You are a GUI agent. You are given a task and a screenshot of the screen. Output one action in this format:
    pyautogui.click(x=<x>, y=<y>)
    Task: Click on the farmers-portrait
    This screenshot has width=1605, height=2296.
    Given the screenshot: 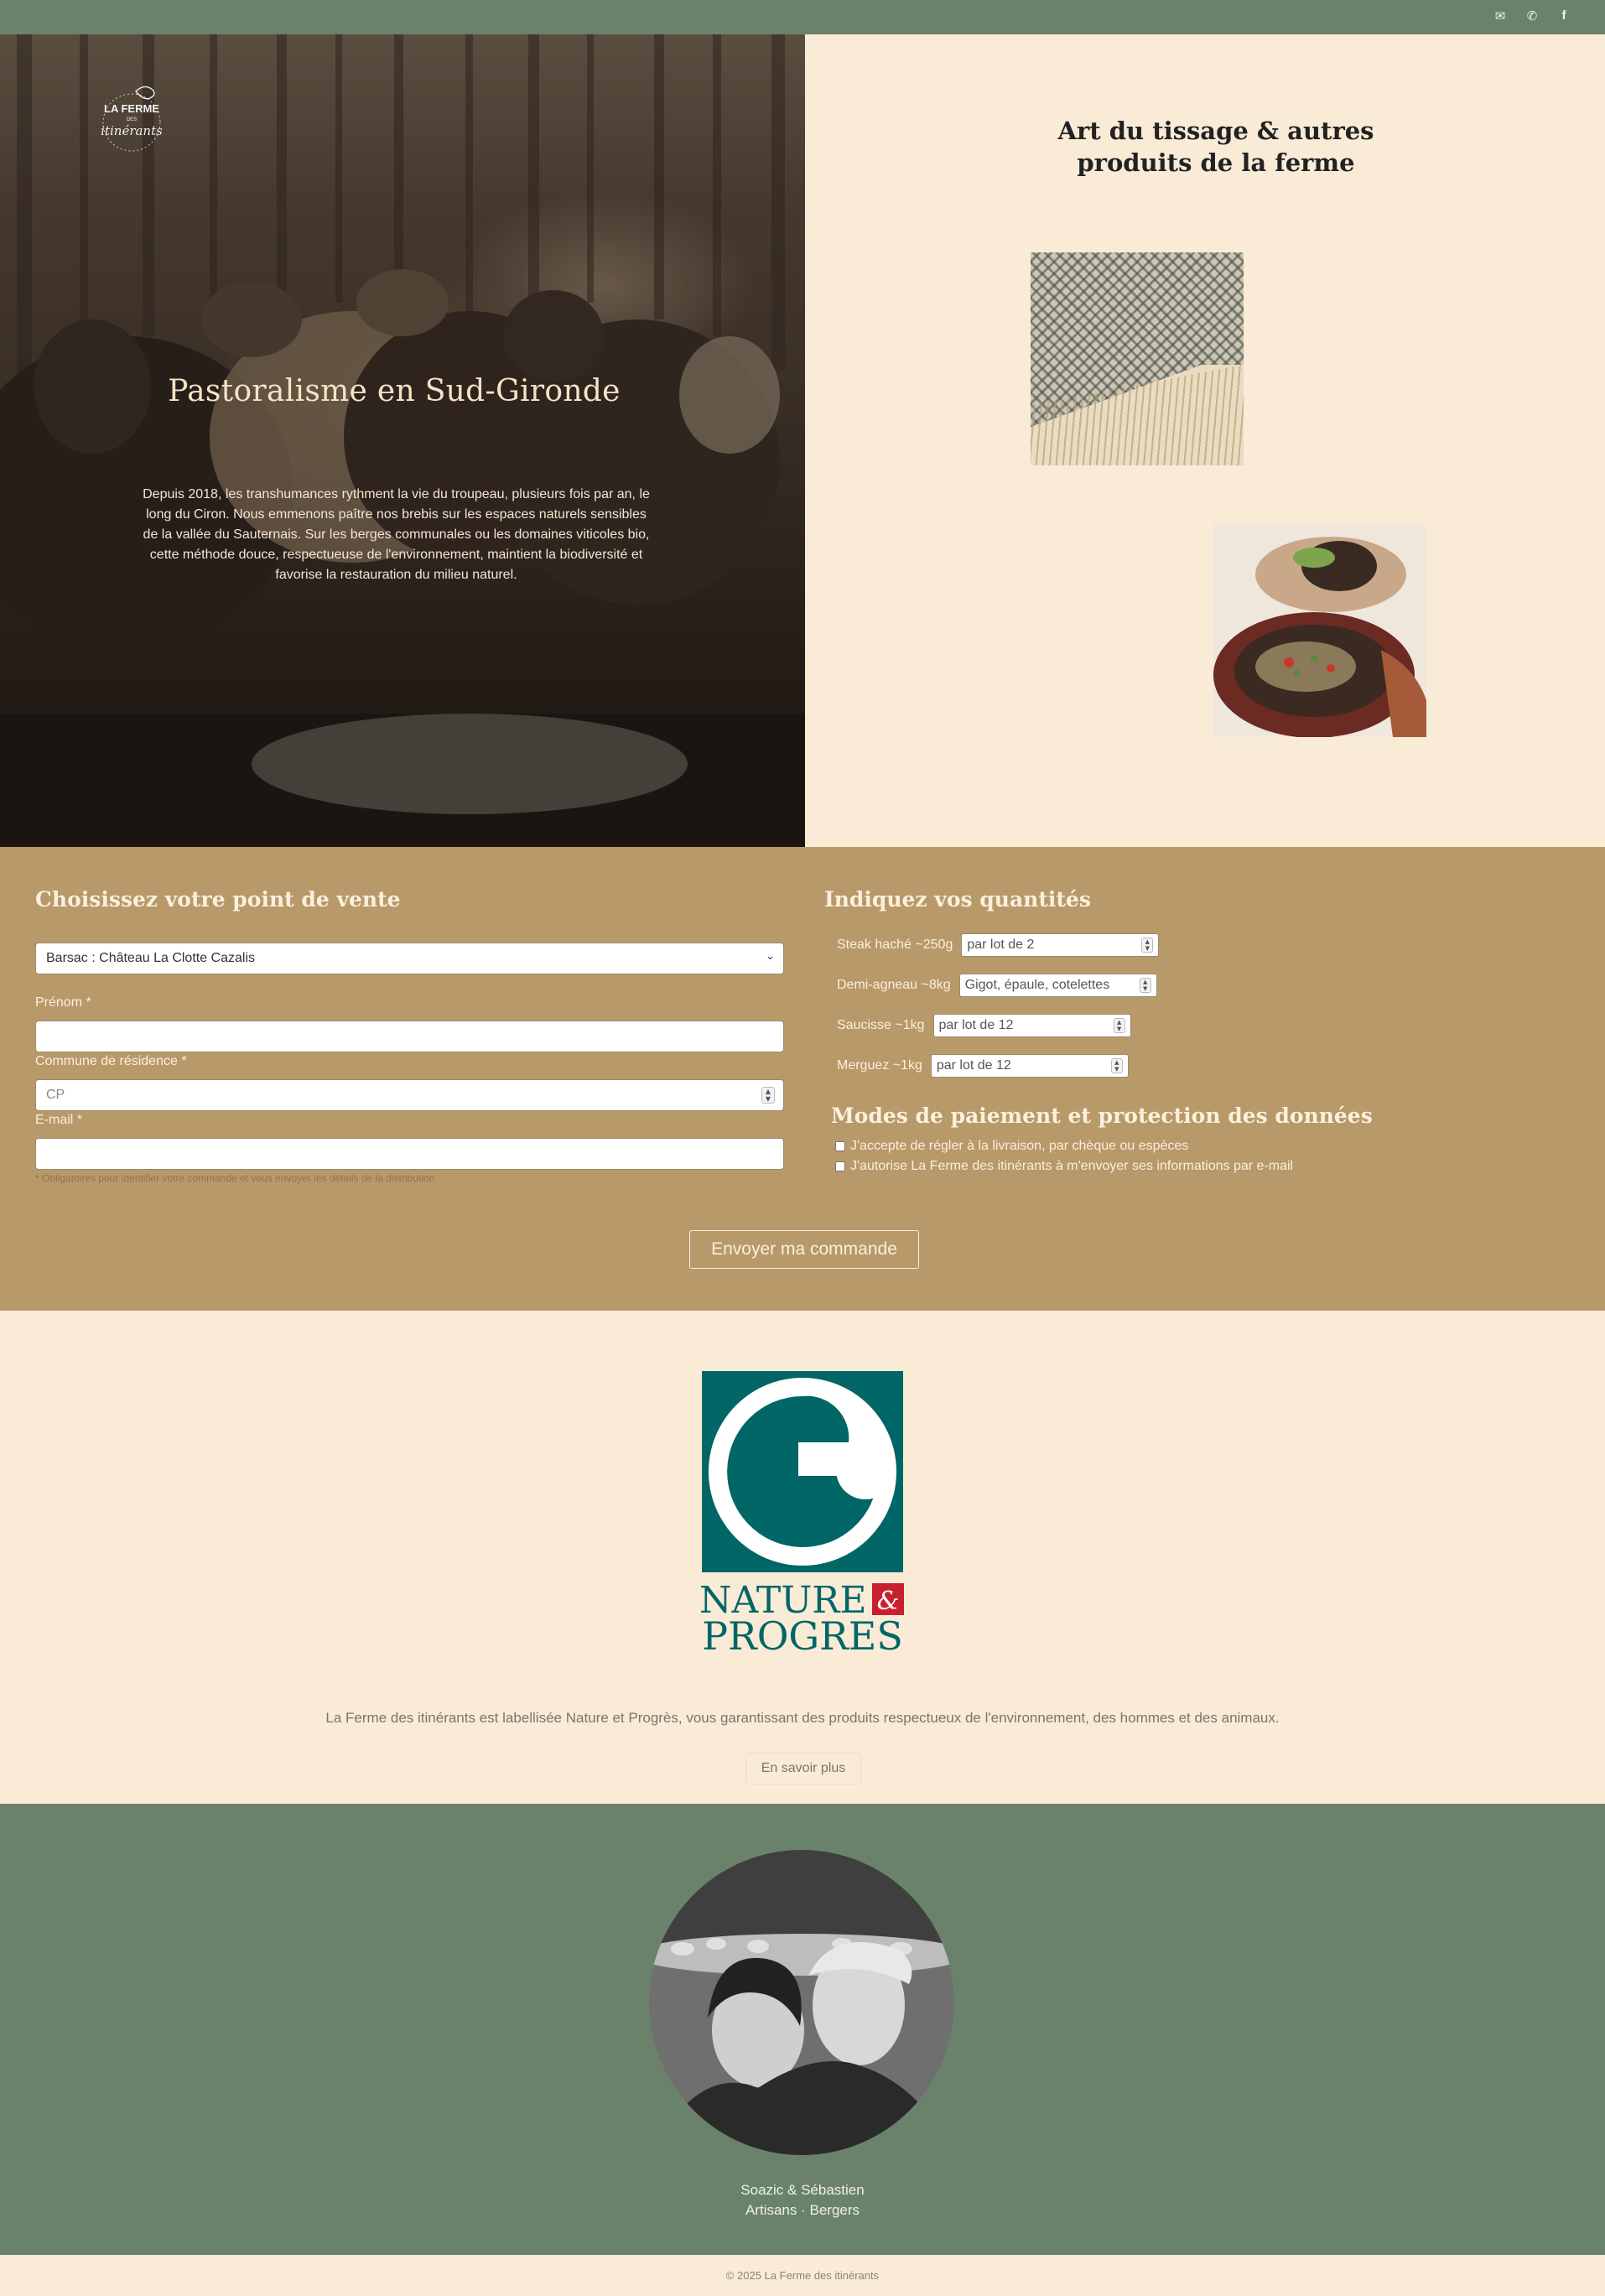 What is the action you would take?
    pyautogui.click(x=801, y=2002)
    